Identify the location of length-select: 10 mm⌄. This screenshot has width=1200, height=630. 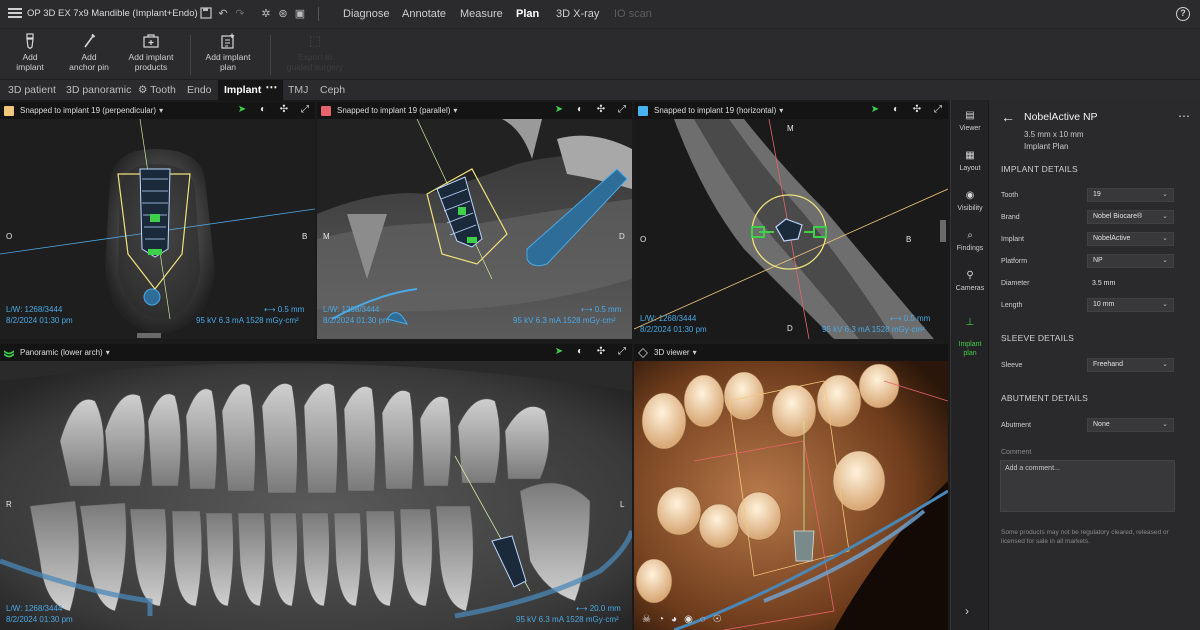
(1130, 305).